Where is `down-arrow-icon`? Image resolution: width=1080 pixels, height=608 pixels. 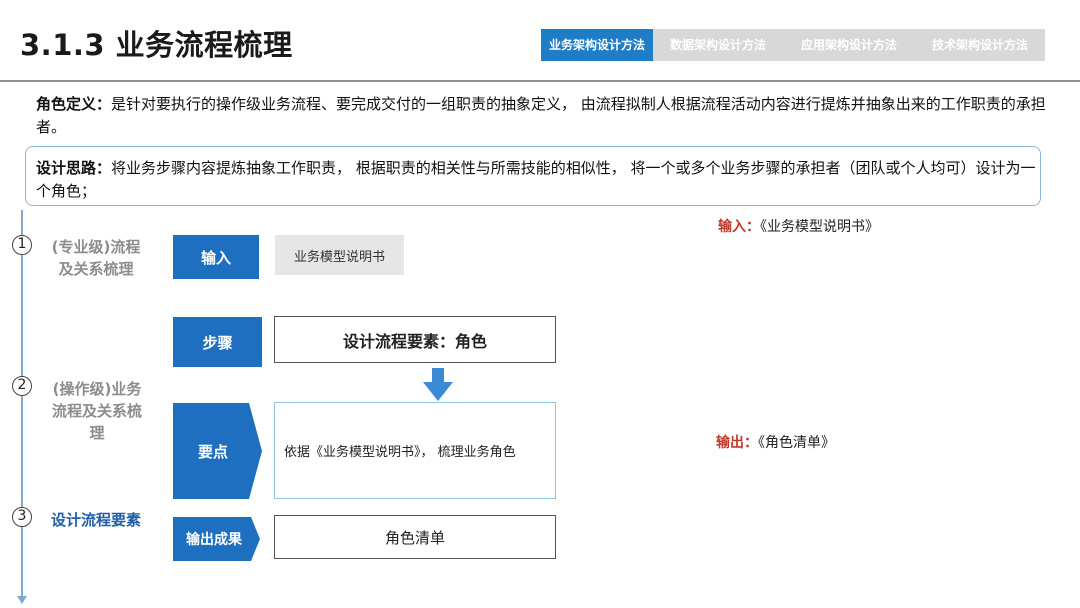
down-arrow-icon is located at coordinates (438, 384).